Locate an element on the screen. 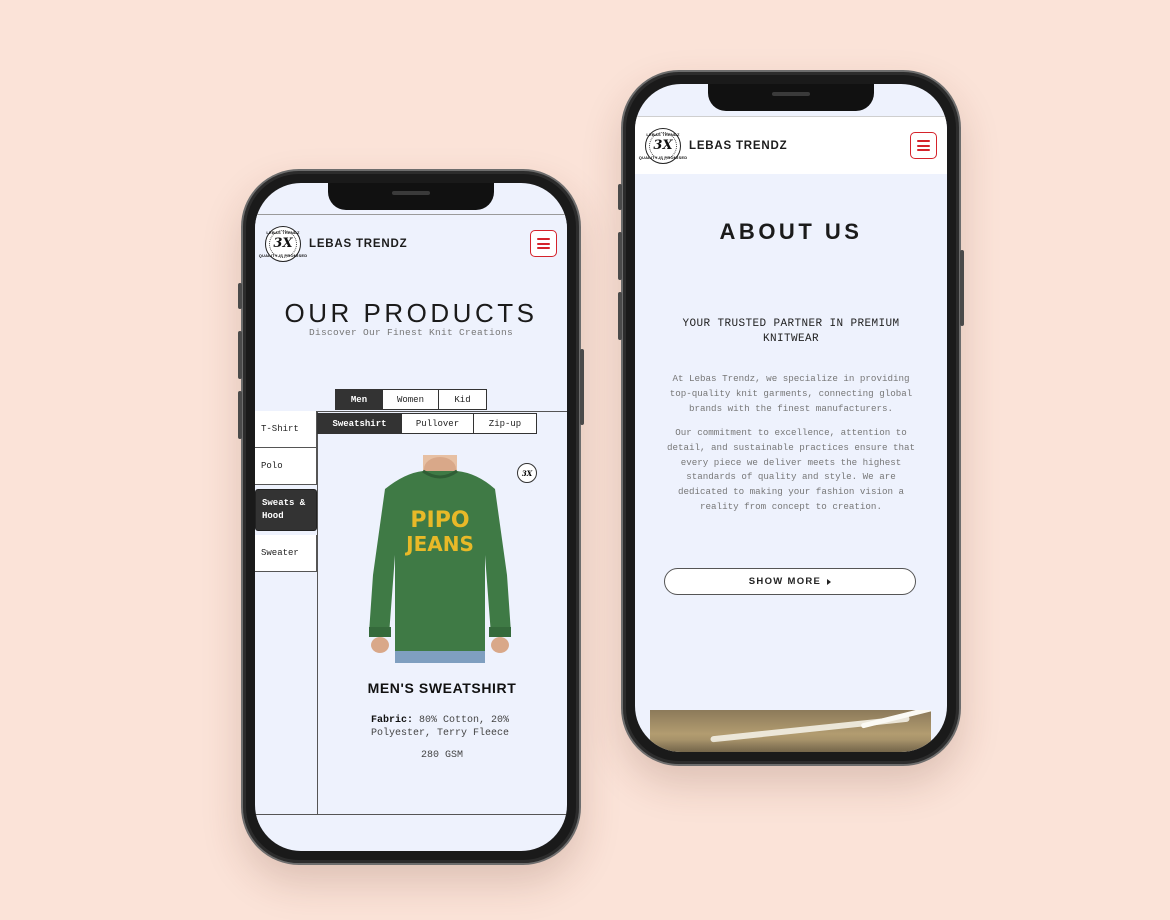  tab-women: Women is located at coordinates (411, 399).